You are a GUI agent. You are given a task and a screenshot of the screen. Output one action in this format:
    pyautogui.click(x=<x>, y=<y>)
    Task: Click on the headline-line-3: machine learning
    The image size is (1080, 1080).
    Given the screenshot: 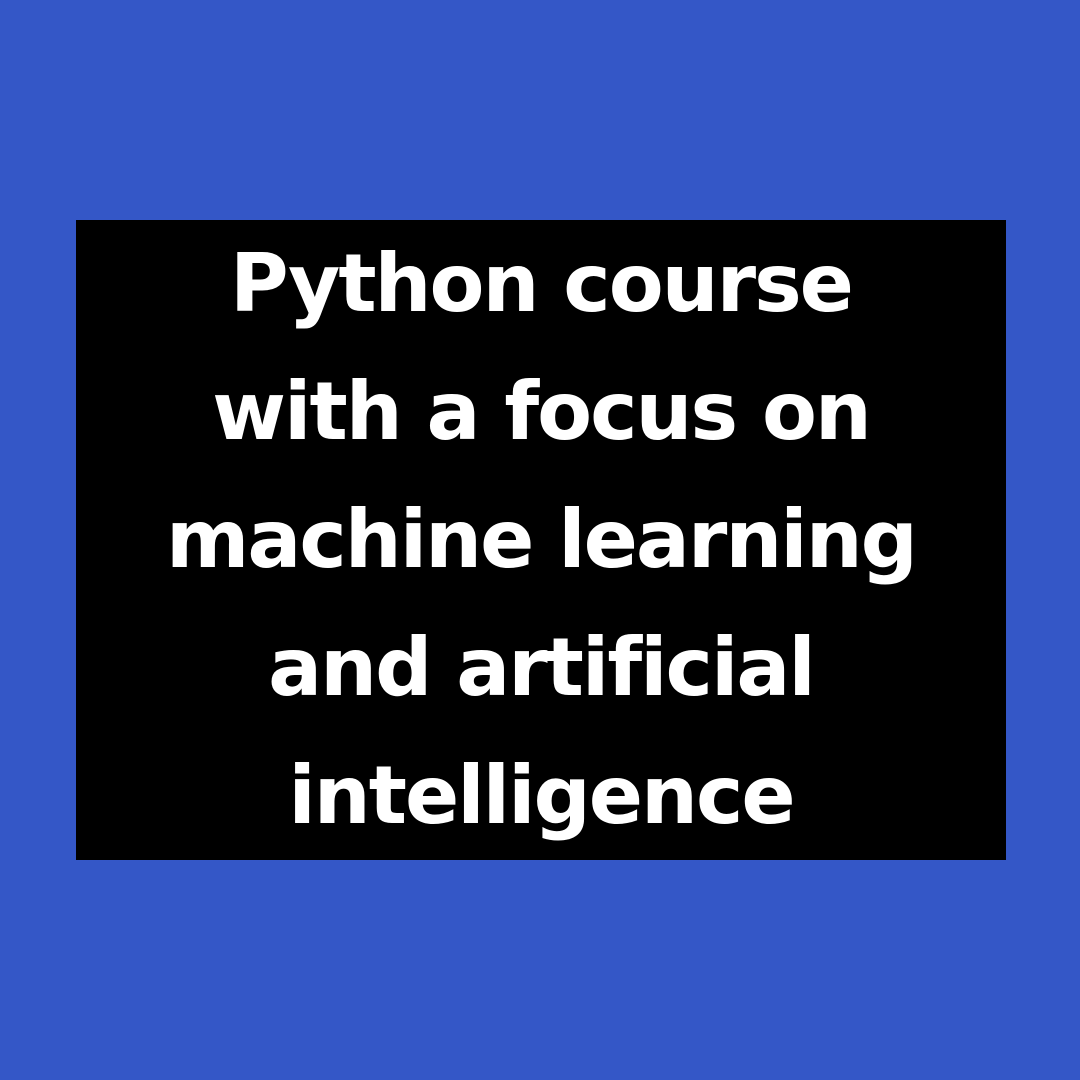 What is the action you would take?
    pyautogui.click(x=542, y=539)
    